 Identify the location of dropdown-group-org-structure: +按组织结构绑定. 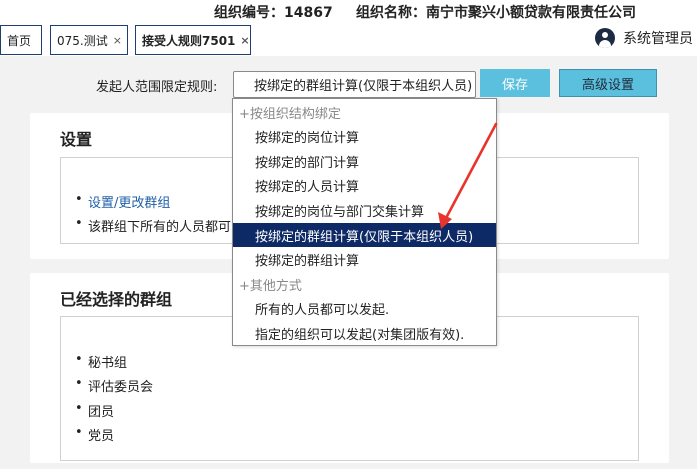
(290, 114).